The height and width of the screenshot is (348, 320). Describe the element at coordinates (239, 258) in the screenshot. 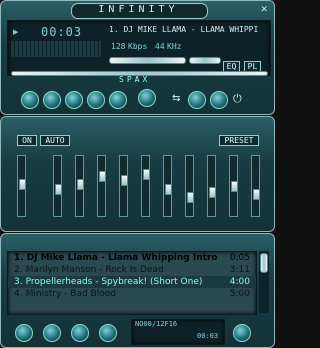

I see `playlist-item-duration: 0:05` at that location.